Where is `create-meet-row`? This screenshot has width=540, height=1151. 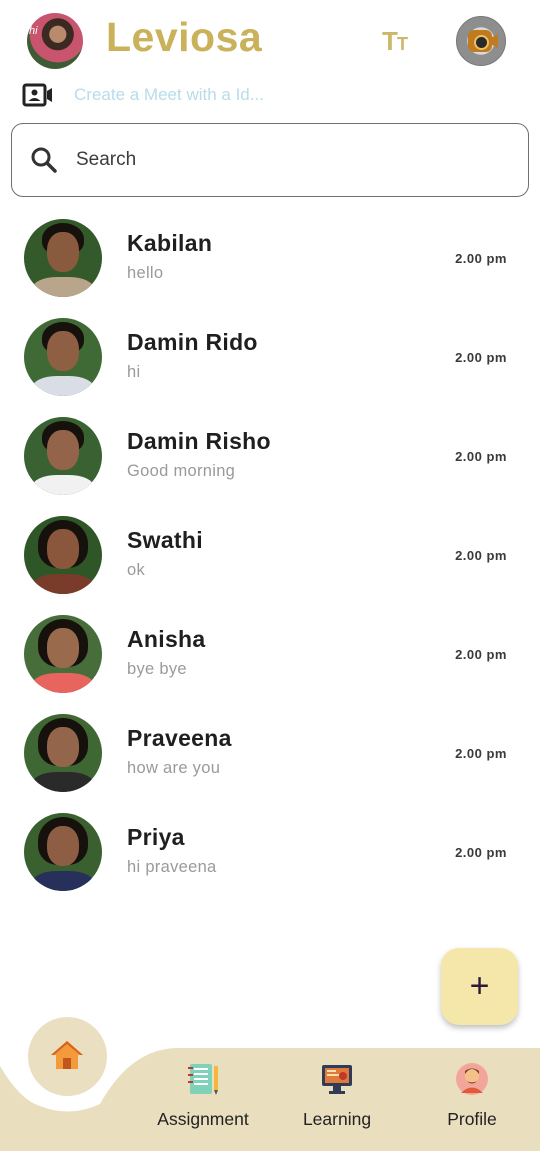 create-meet-row is located at coordinates (272, 96).